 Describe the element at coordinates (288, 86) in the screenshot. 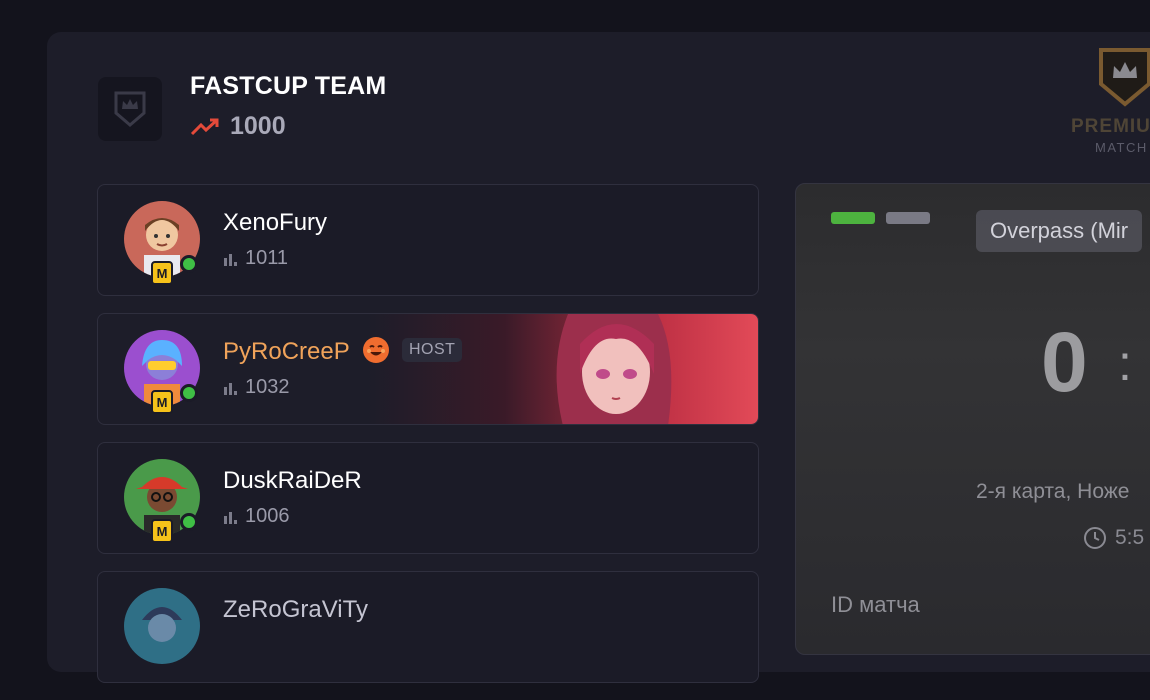

I see `team-name: FASTCUP TEAM` at that location.